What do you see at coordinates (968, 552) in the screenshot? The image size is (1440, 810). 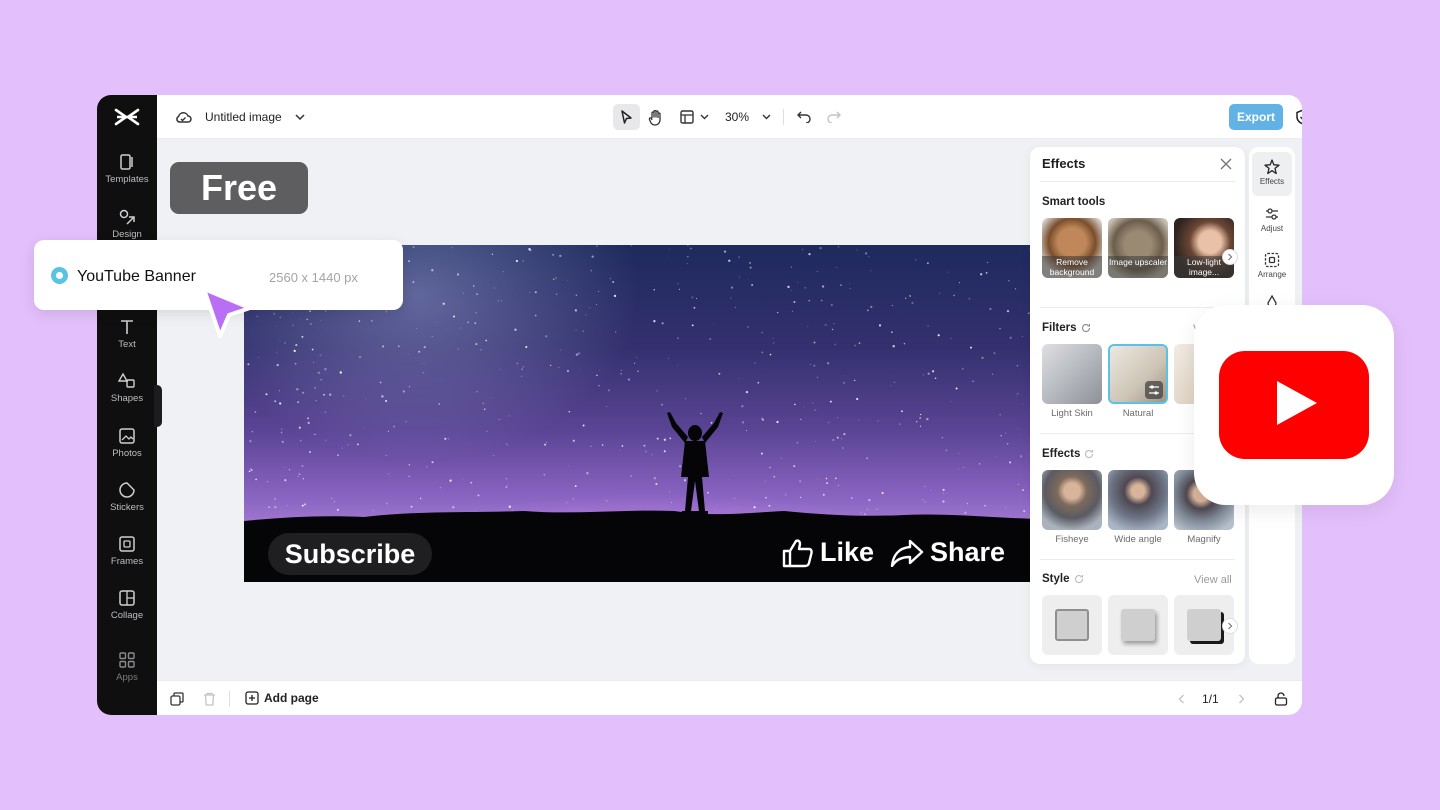 I see `share-text: Share` at bounding box center [968, 552].